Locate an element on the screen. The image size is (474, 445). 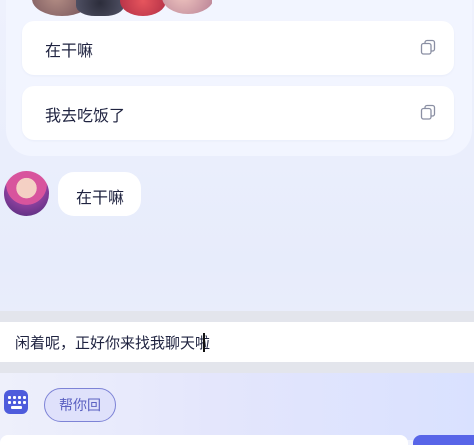
help-reply-button: 帮你回 is located at coordinates (80, 405).